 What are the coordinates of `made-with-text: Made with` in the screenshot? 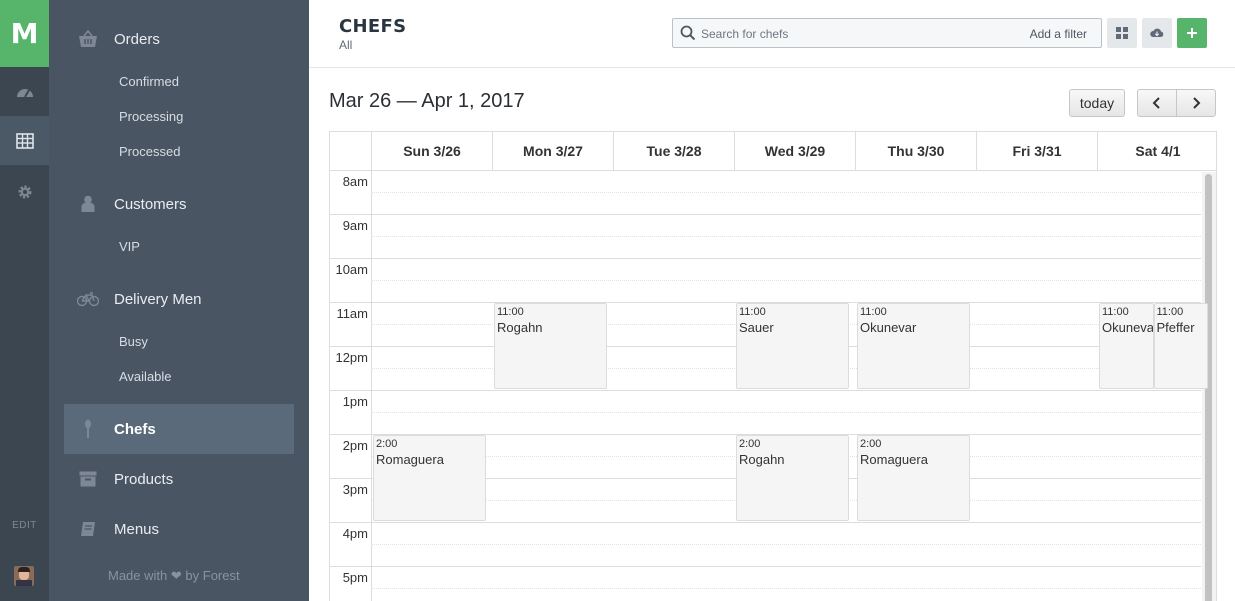 It's located at (138, 575).